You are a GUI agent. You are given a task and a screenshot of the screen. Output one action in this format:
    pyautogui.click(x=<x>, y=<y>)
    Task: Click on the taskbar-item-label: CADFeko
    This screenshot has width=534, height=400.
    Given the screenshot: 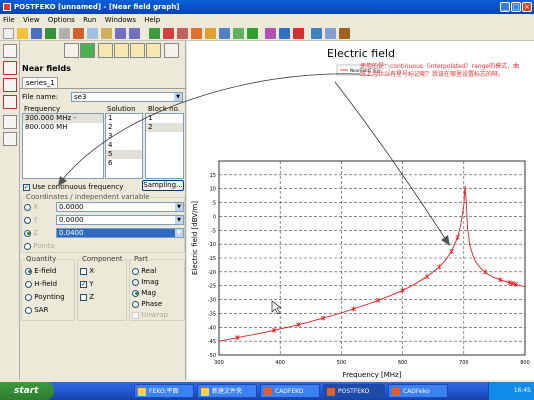 What is the action you would take?
    pyautogui.click(x=416, y=391)
    